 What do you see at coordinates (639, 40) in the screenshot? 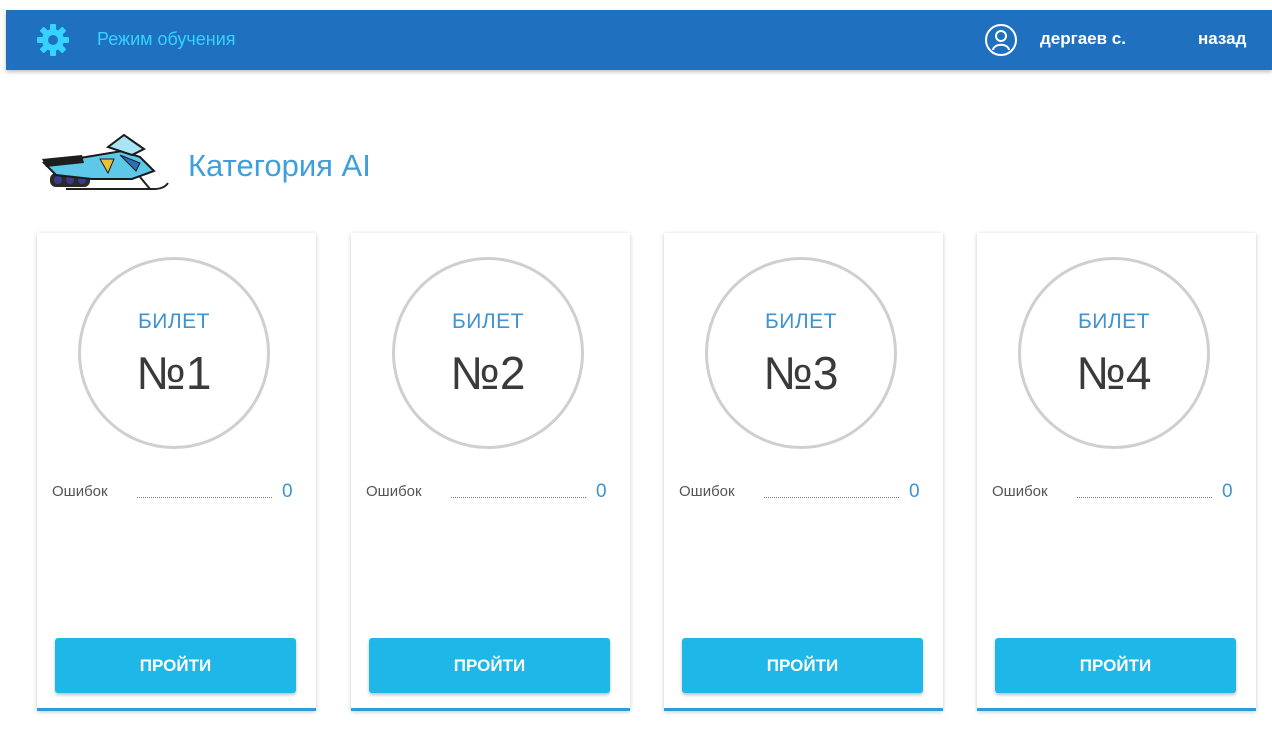
I see `top-bar: Режим обучения дергаев с. назад` at bounding box center [639, 40].